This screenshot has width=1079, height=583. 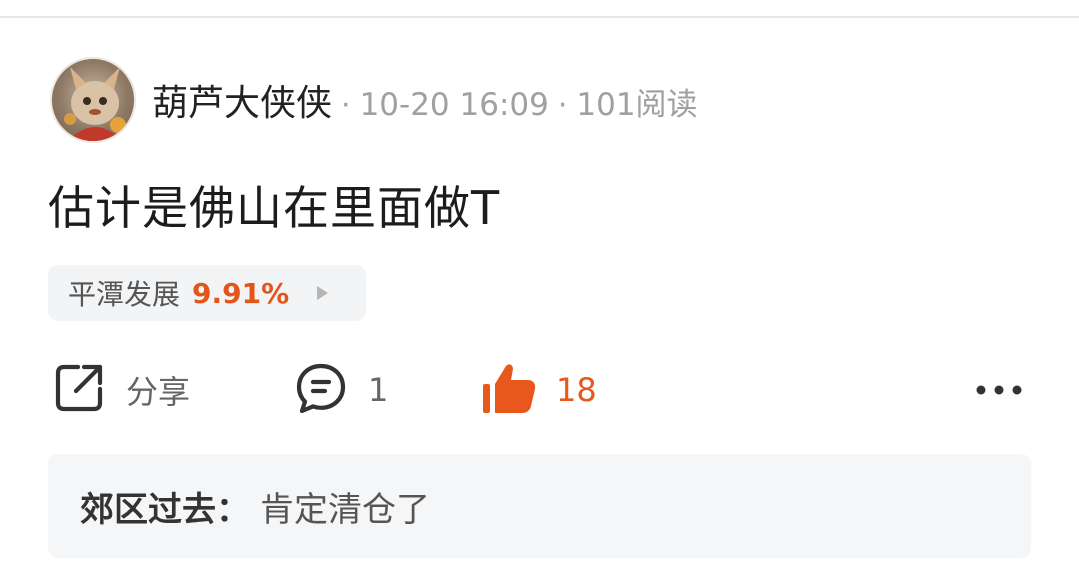 What do you see at coordinates (158, 392) in the screenshot?
I see `share-label: 分享` at bounding box center [158, 392].